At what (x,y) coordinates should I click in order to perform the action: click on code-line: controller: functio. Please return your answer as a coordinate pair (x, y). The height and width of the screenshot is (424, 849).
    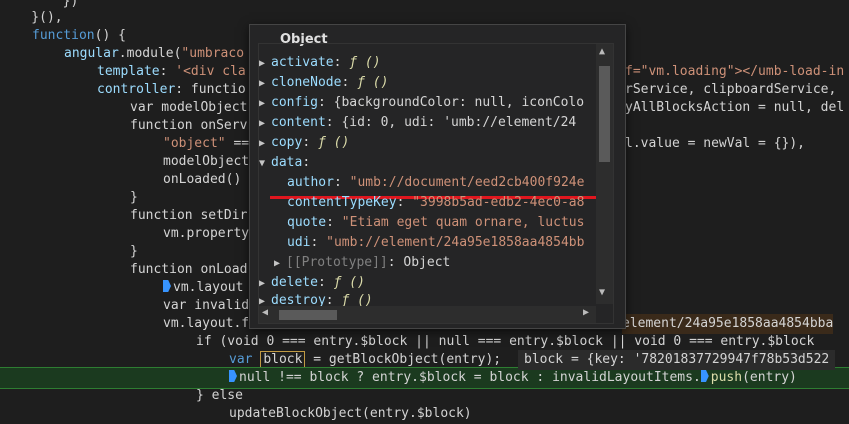
    Looking at the image, I should click on (171, 89).